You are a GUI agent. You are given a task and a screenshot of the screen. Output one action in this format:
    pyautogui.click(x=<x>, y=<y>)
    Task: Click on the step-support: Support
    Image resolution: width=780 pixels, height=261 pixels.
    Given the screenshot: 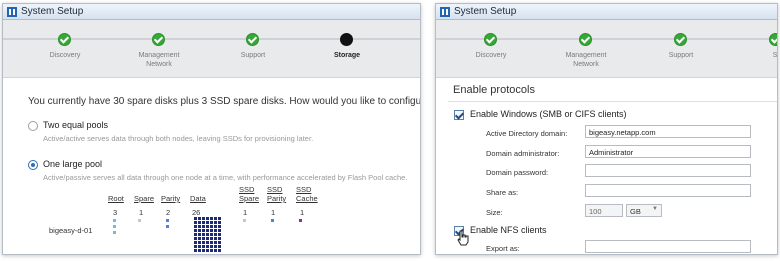 What is the action you would take?
    pyautogui.click(x=681, y=49)
    